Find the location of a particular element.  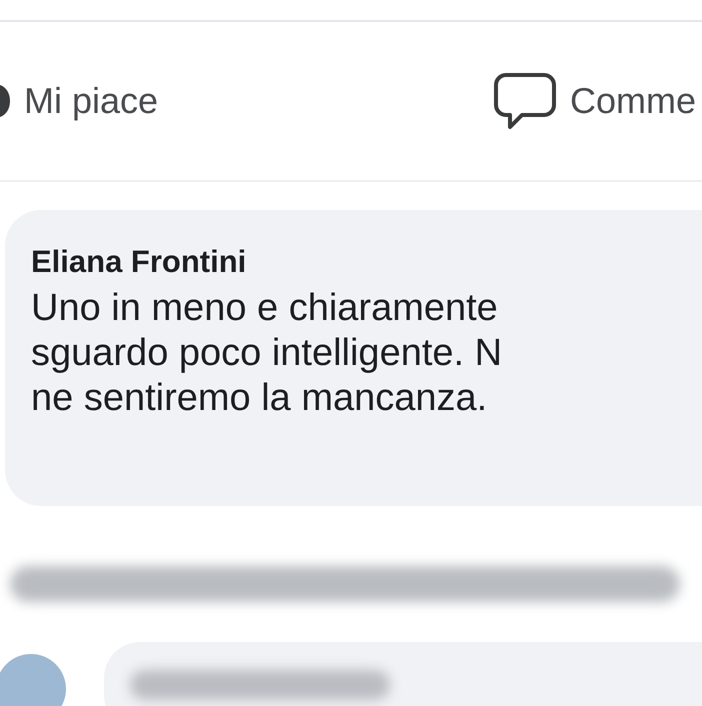

speech-bubble-icon is located at coordinates (525, 101).